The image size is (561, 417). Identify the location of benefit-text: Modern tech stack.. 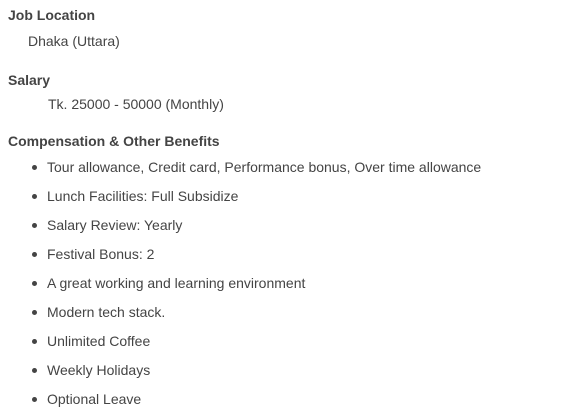
(106, 312).